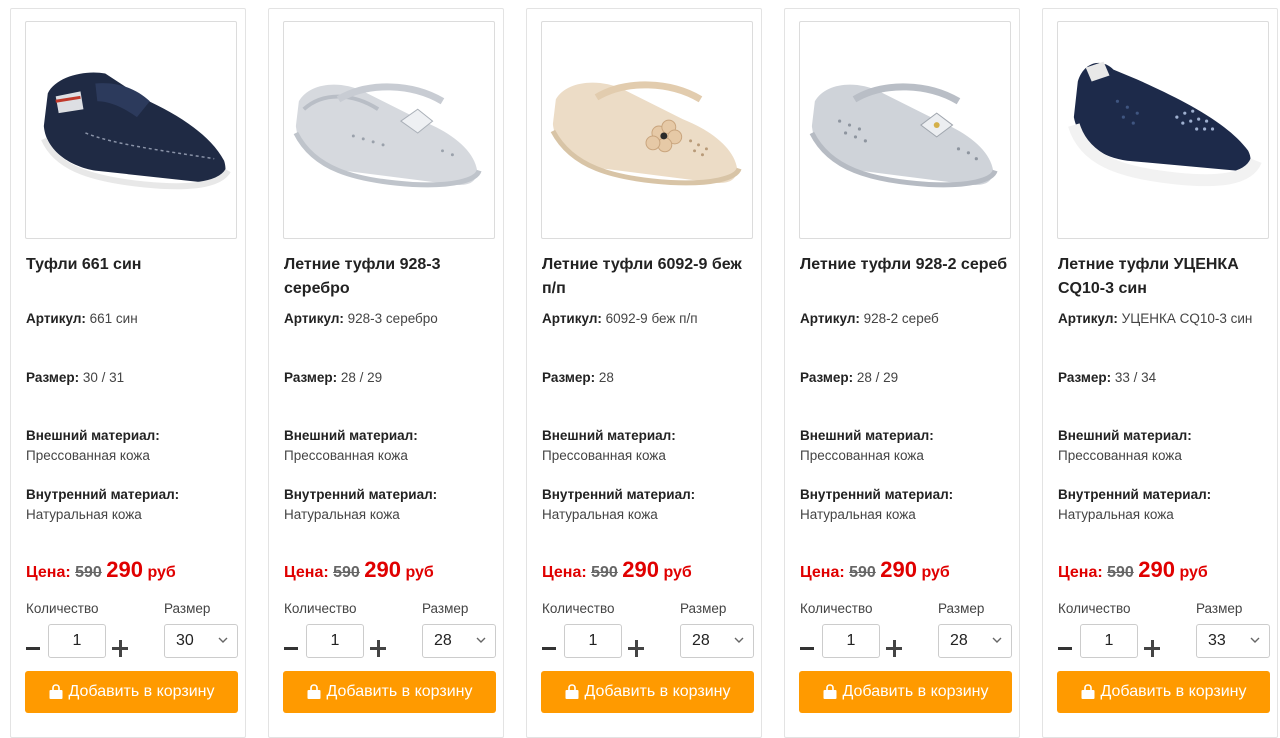 Image resolution: width=1280 pixels, height=738 pixels. What do you see at coordinates (113, 318) in the screenshot?
I see `article-value: 661 син` at bounding box center [113, 318].